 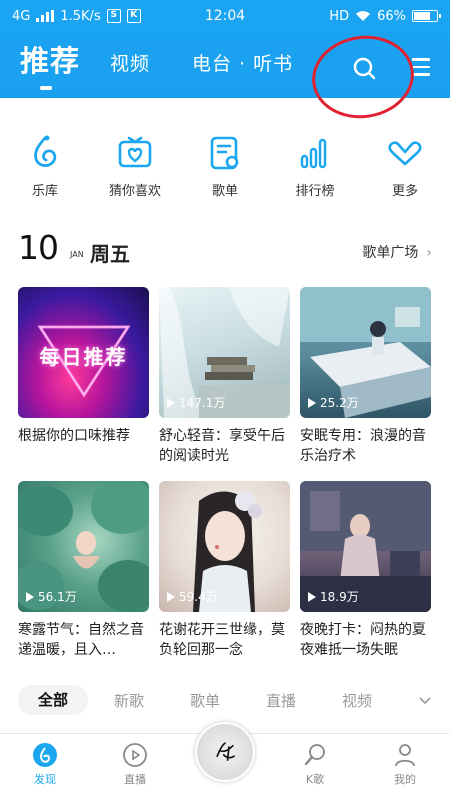 What do you see at coordinates (77, 254) in the screenshot?
I see `date-month: JAN` at bounding box center [77, 254].